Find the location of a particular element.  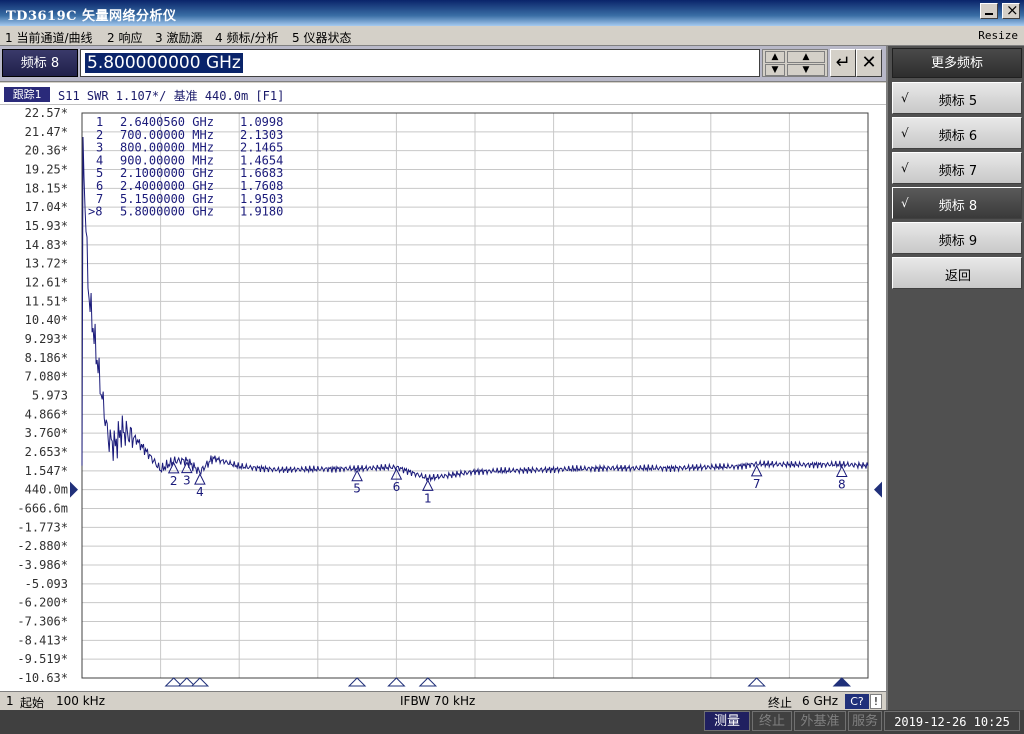

external-reference-button: 外基准 is located at coordinates (820, 721).